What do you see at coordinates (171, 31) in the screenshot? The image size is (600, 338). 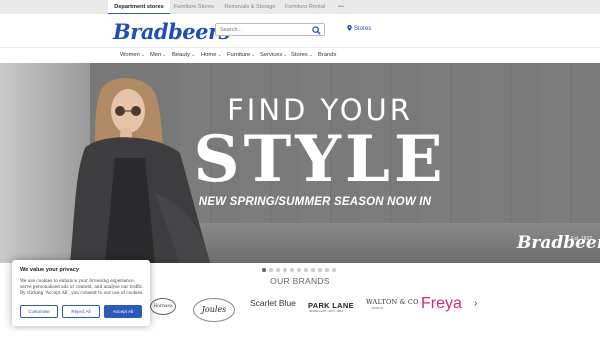 I see `bradbeers-logo: Bradbeers` at bounding box center [171, 31].